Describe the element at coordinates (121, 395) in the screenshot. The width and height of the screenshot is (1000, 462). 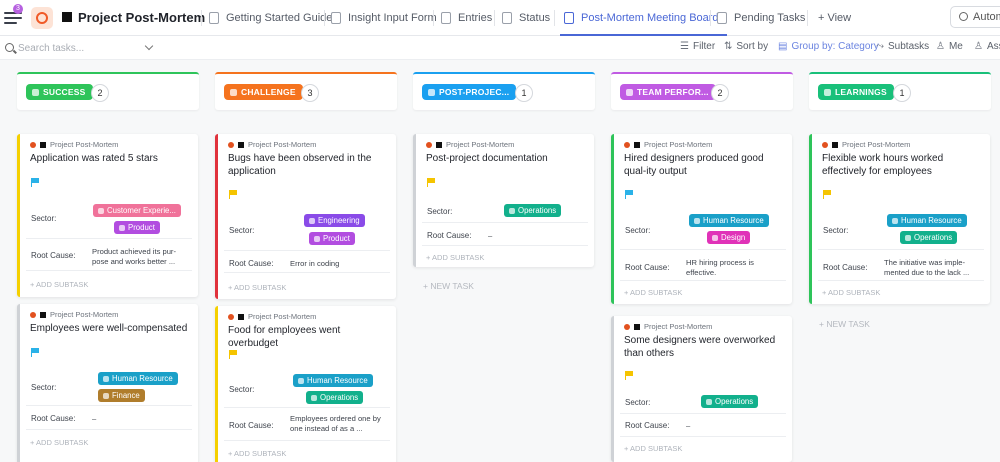
I see `sector-tag: Finance` at that location.